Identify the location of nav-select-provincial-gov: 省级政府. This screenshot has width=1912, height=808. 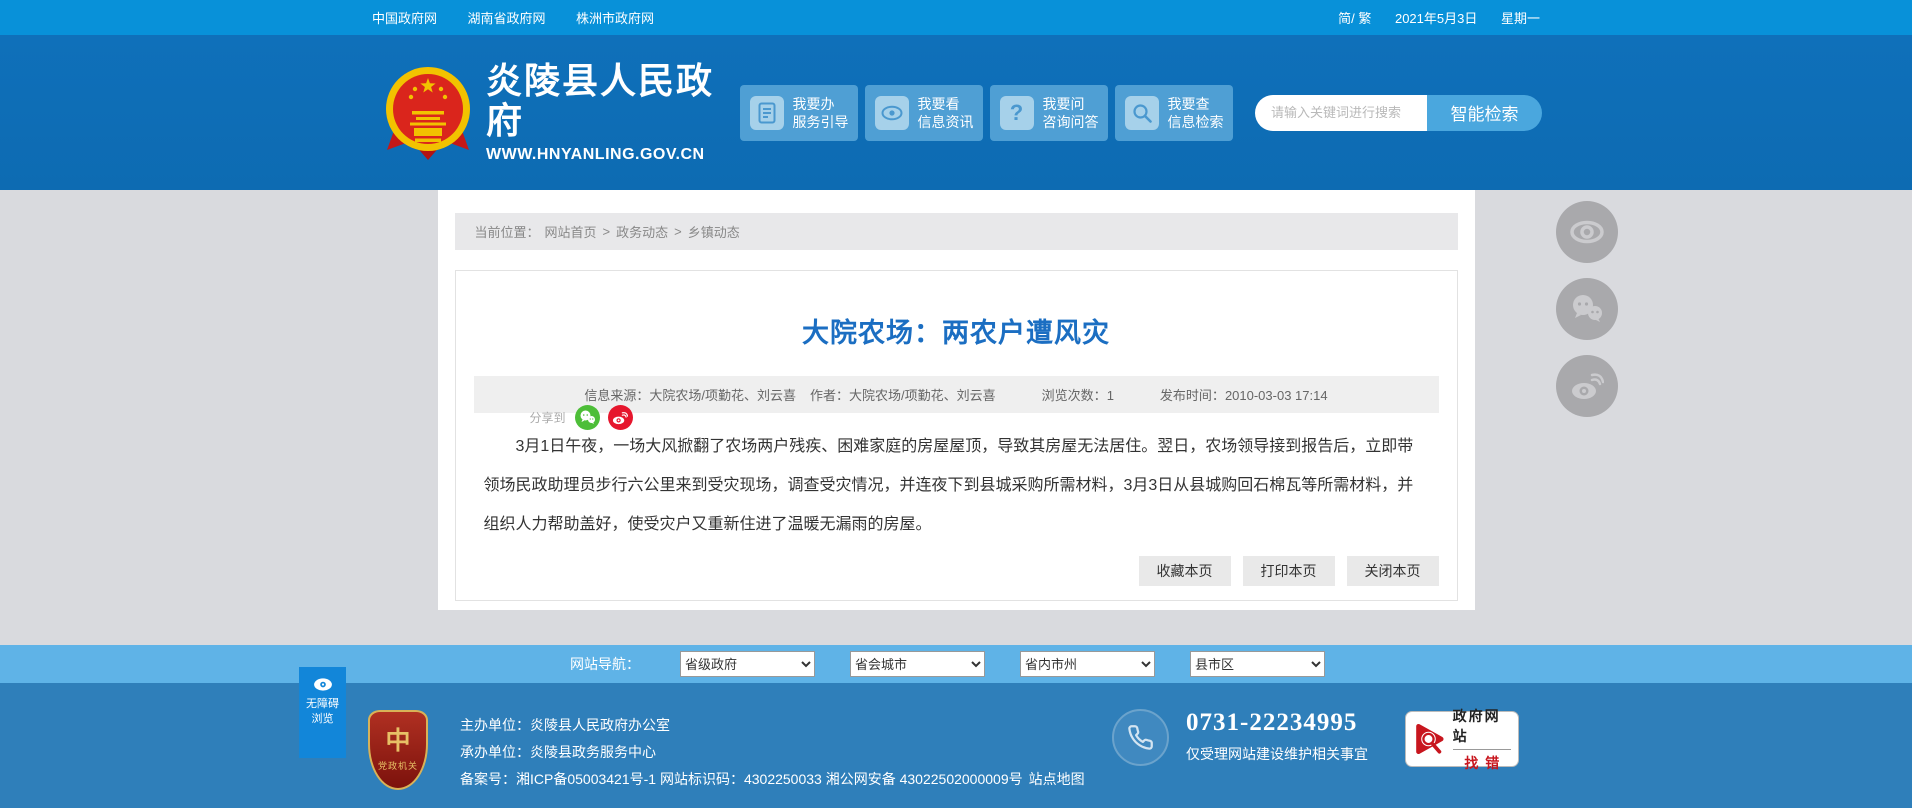
(747, 664).